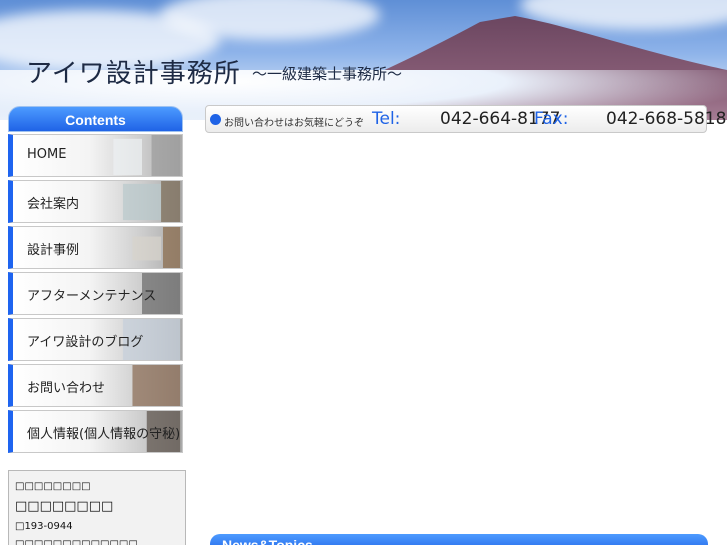 This screenshot has width=727, height=545. What do you see at coordinates (151, 201) in the screenshot?
I see `window-photo-icon` at bounding box center [151, 201].